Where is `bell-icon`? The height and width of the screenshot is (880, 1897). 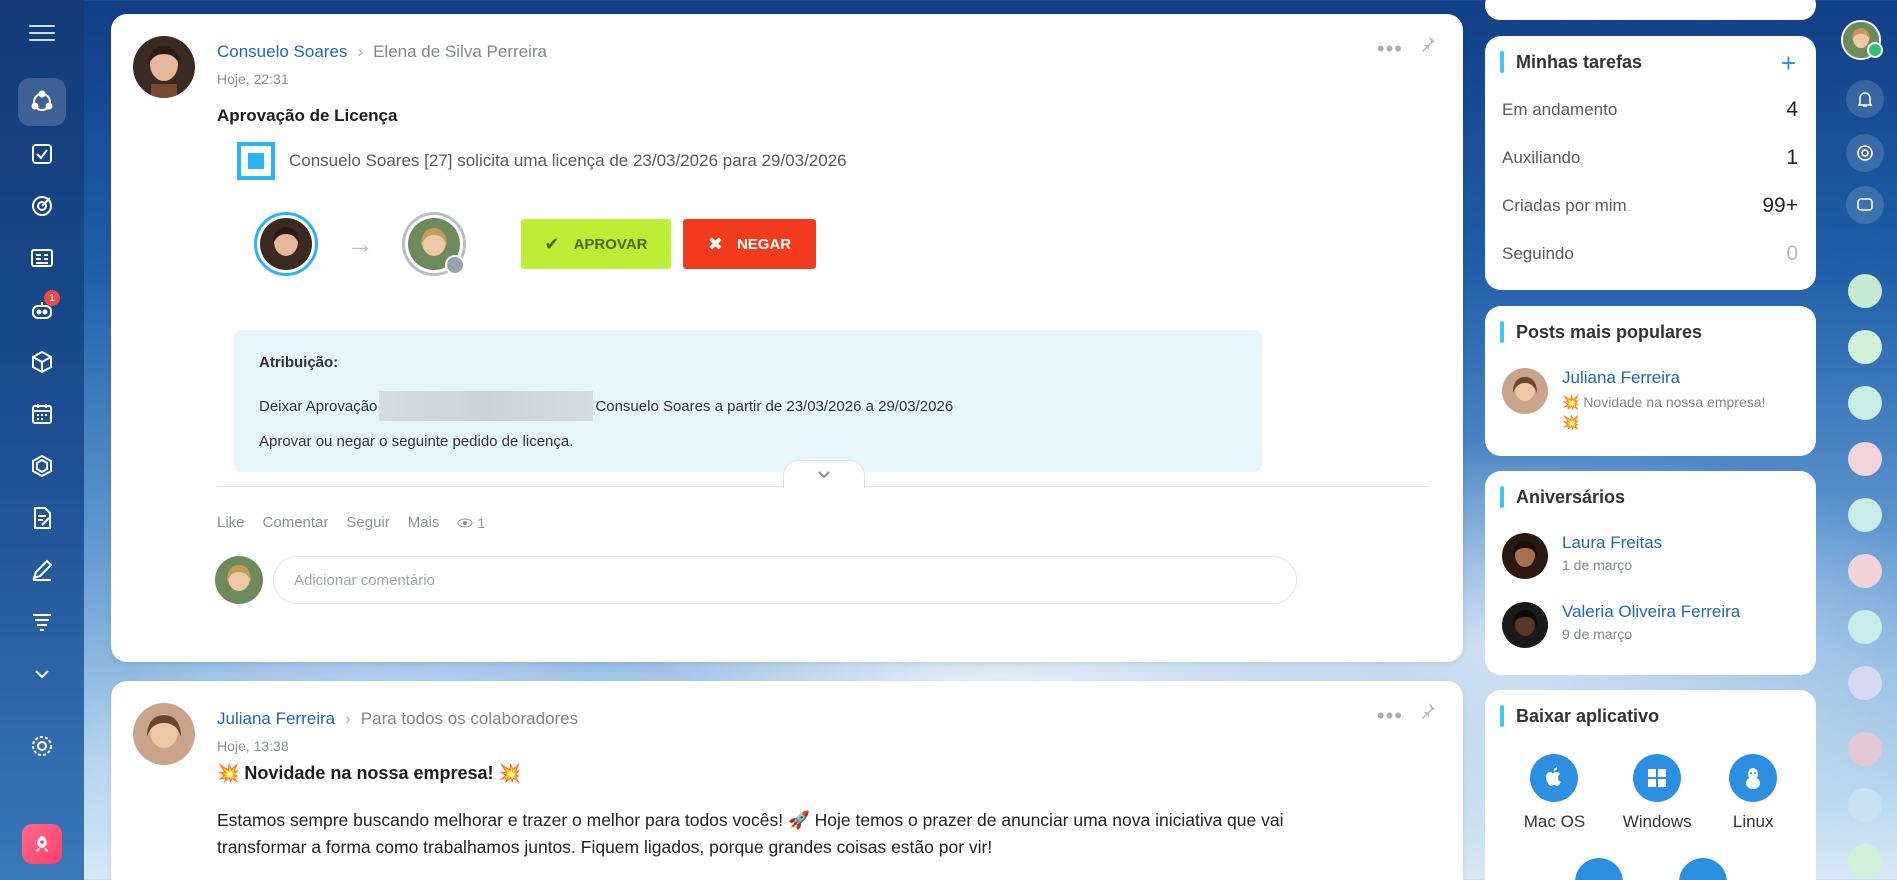 bell-icon is located at coordinates (1865, 99).